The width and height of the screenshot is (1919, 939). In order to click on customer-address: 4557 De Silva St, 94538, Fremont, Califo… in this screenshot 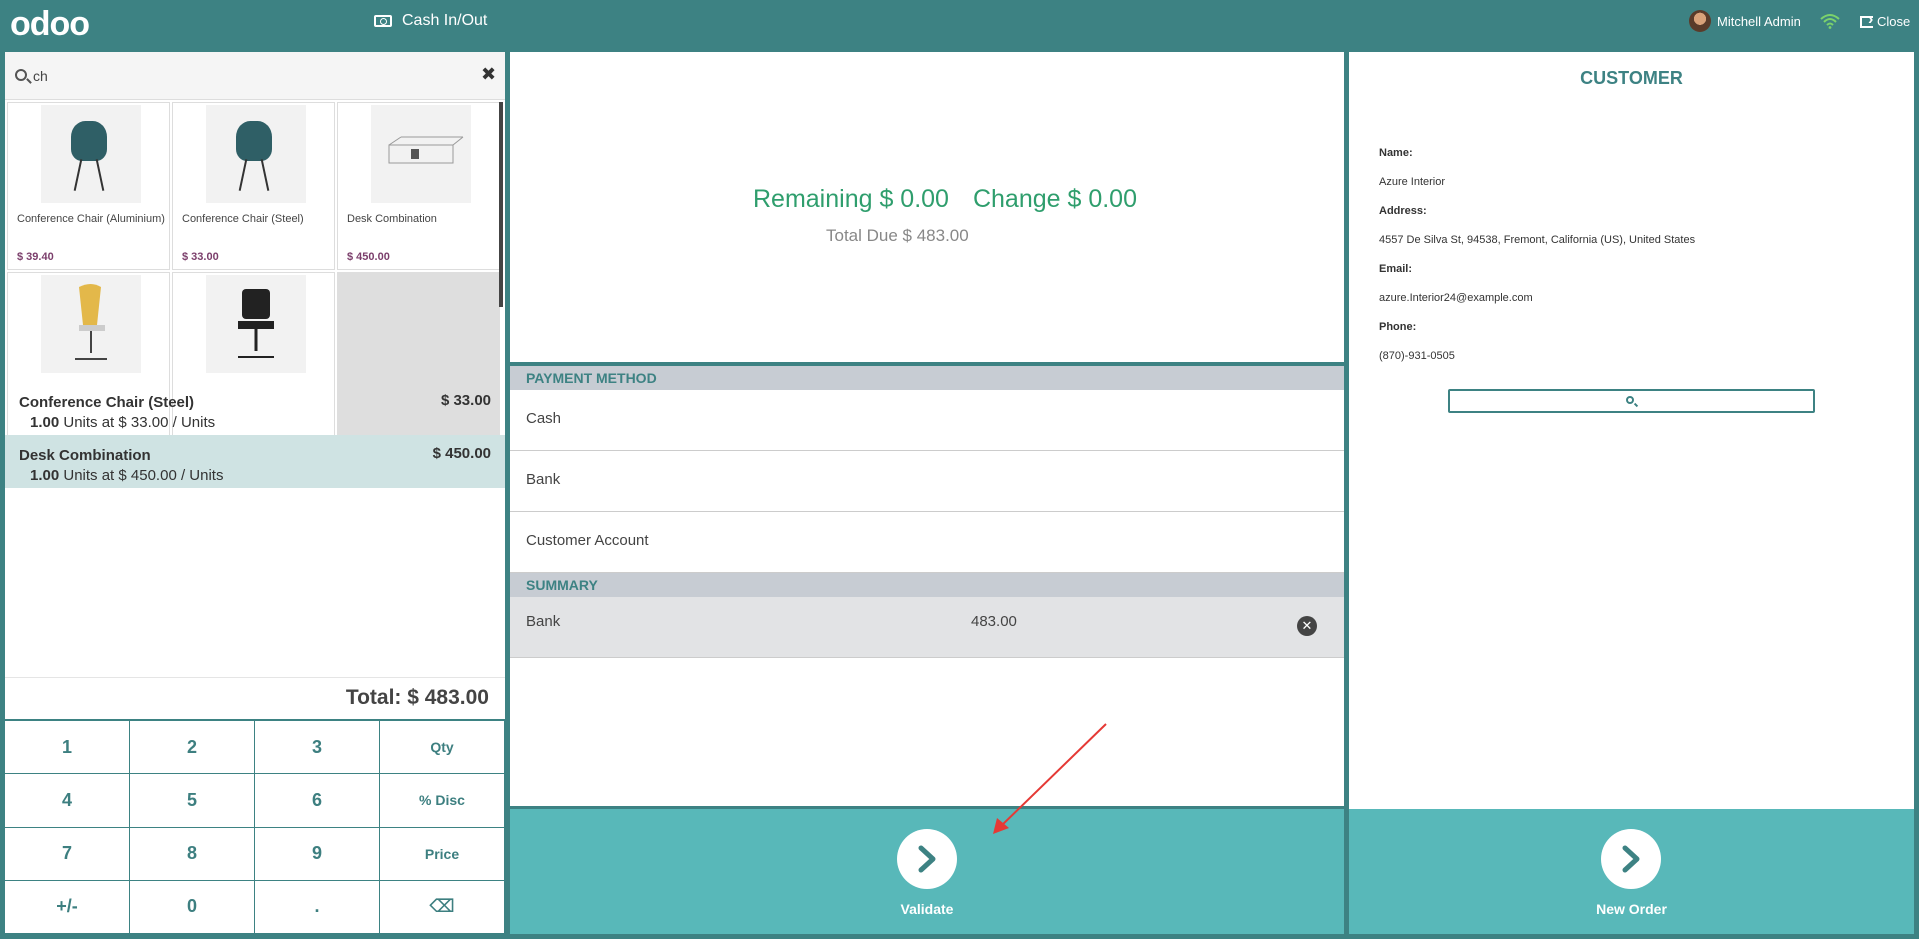, I will do `click(1537, 240)`.